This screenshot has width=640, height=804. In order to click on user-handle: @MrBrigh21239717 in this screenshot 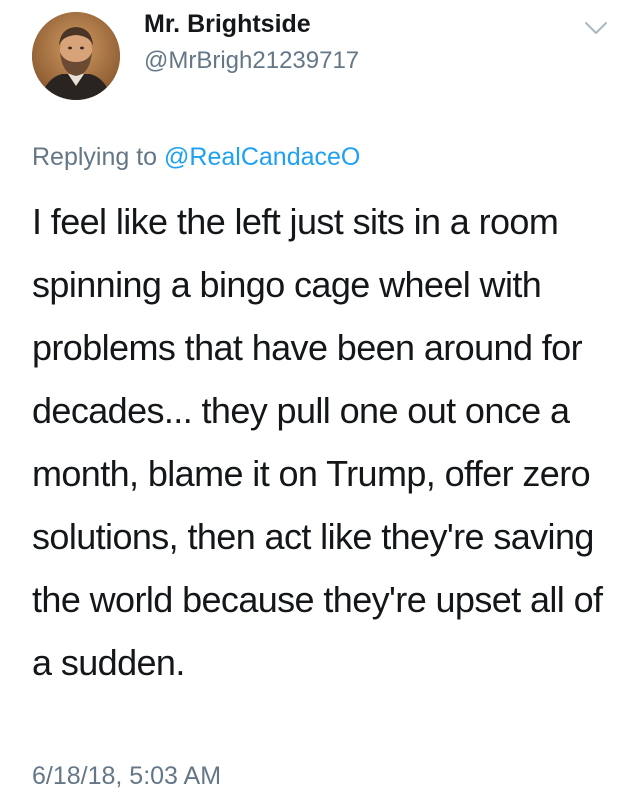, I will do `click(251, 61)`.